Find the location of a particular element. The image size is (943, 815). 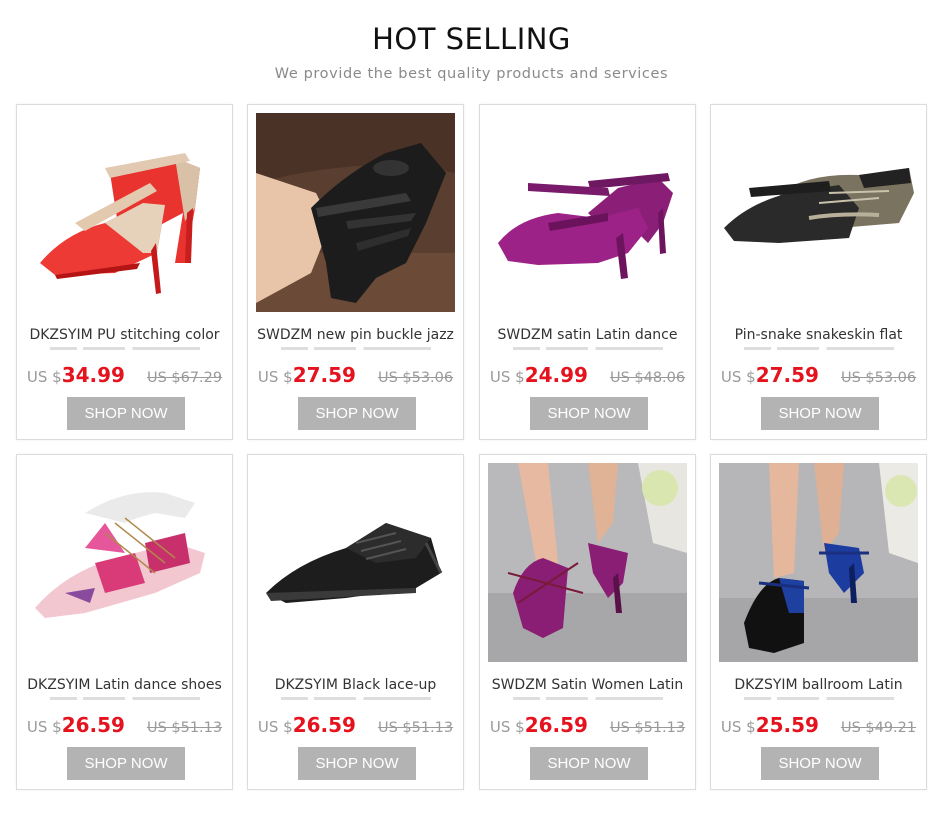

black-strap-shoe-photo-icon is located at coordinates (355, 212).